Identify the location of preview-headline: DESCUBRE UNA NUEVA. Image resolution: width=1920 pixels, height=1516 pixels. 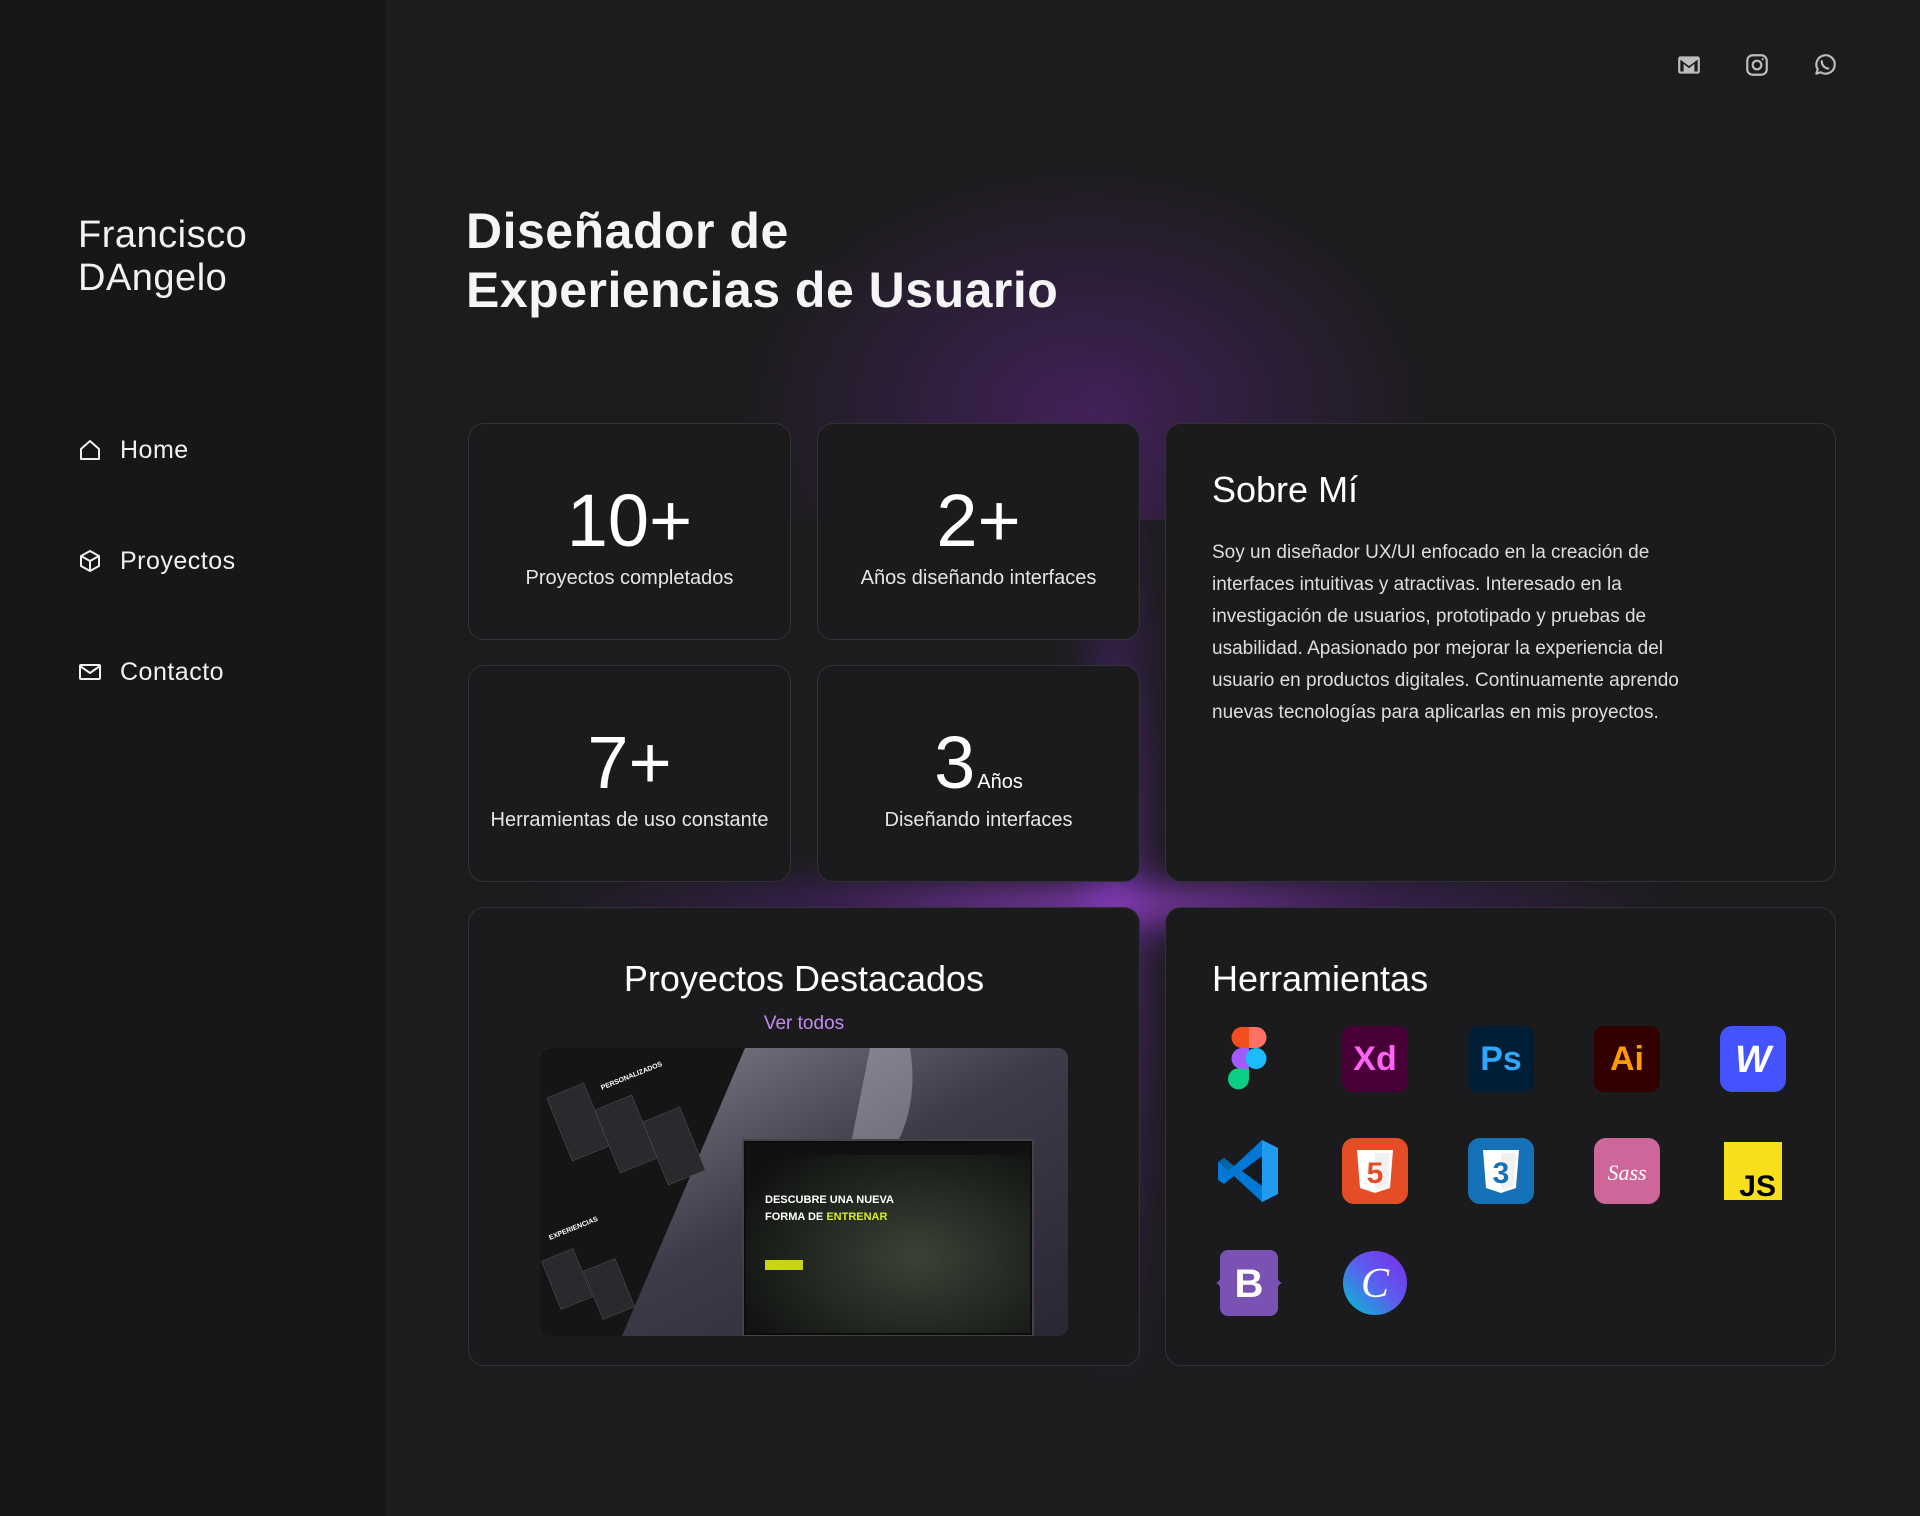
(829, 1200).